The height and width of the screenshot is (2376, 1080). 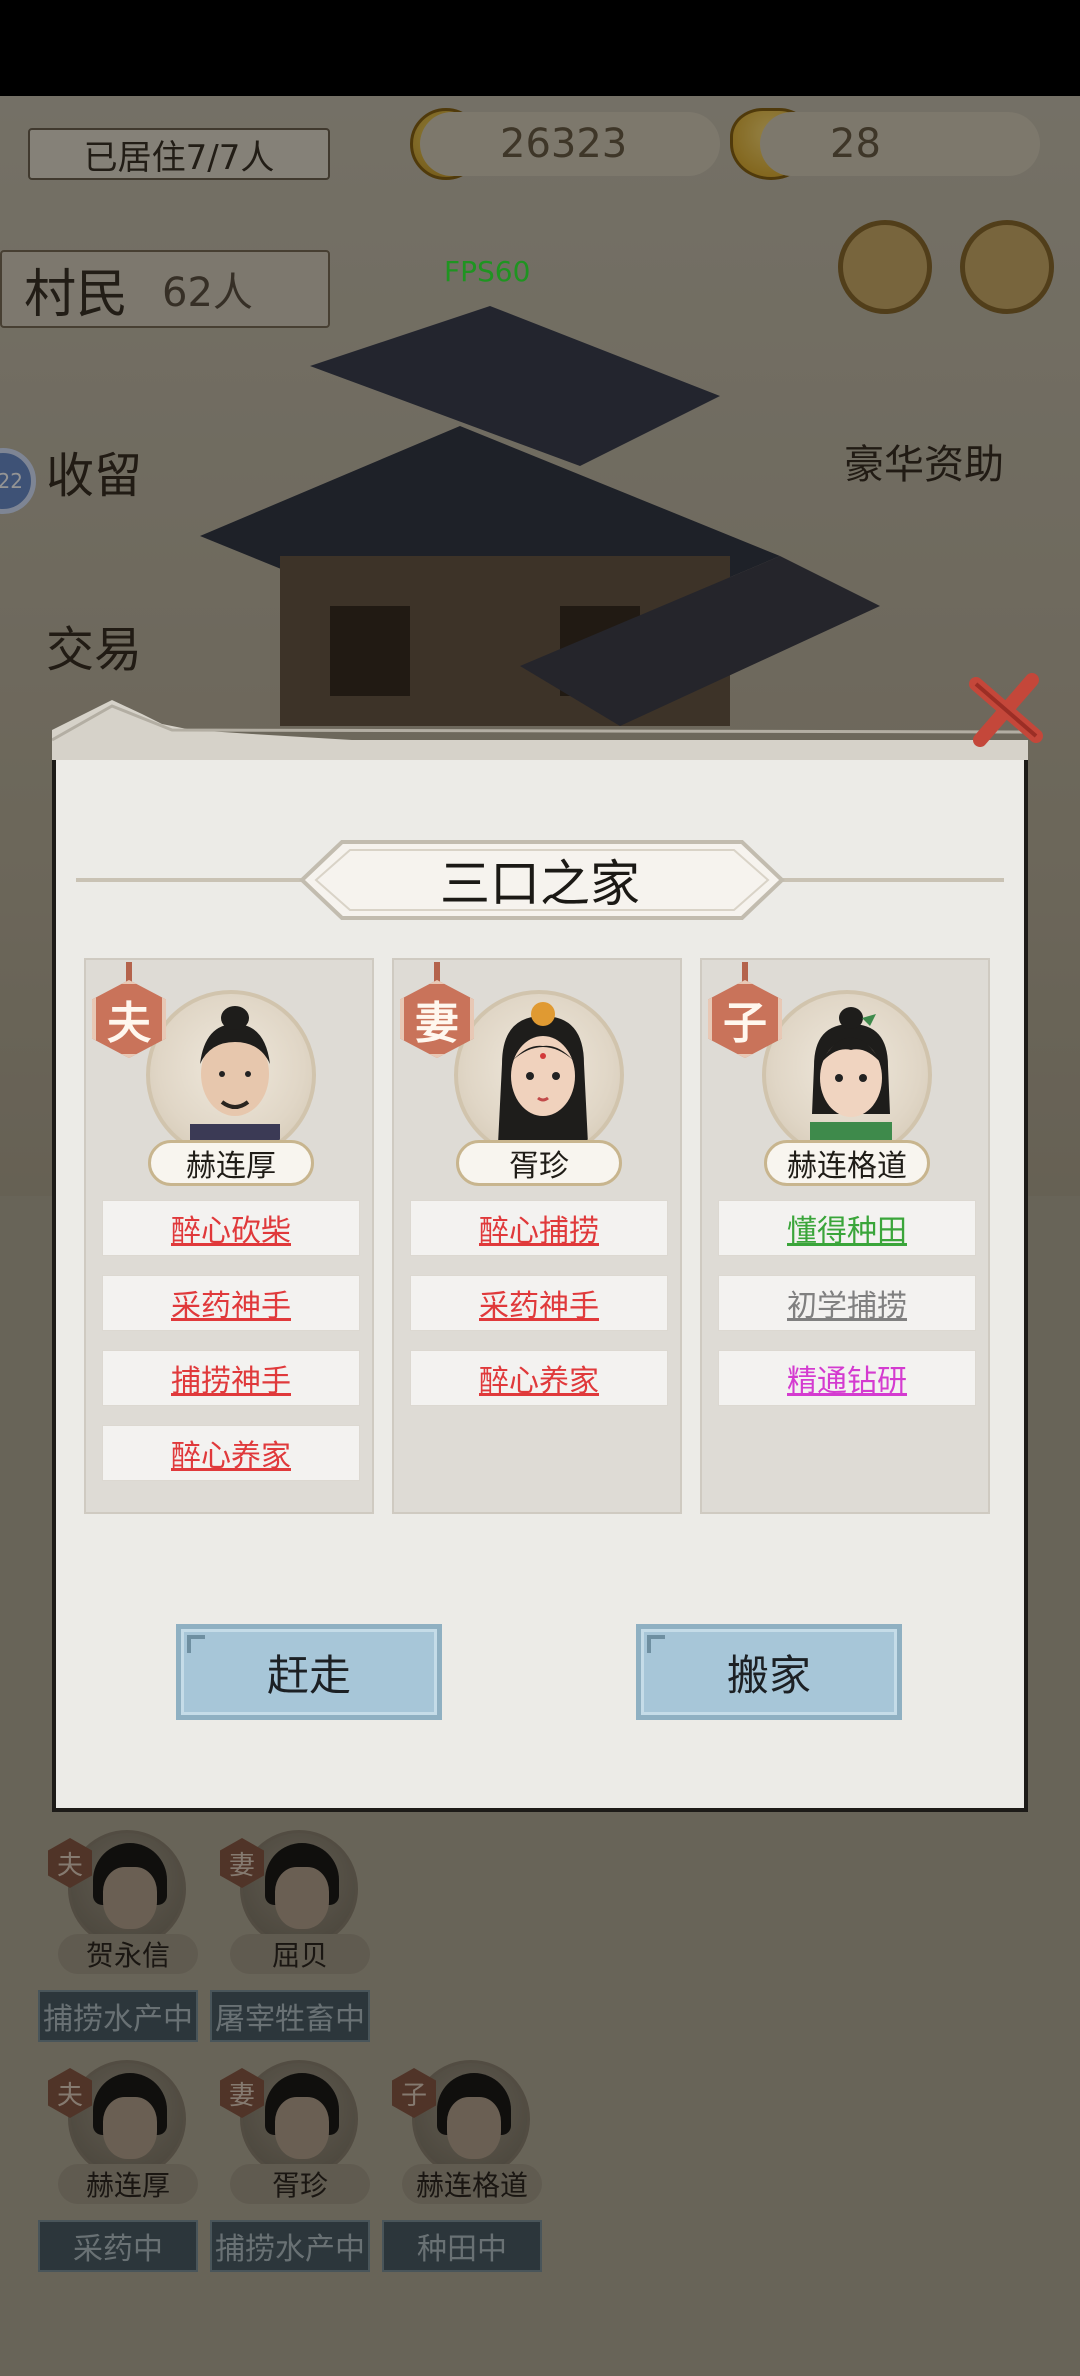 I want to click on role-badge-icon: 妻, so click(x=437, y=1010).